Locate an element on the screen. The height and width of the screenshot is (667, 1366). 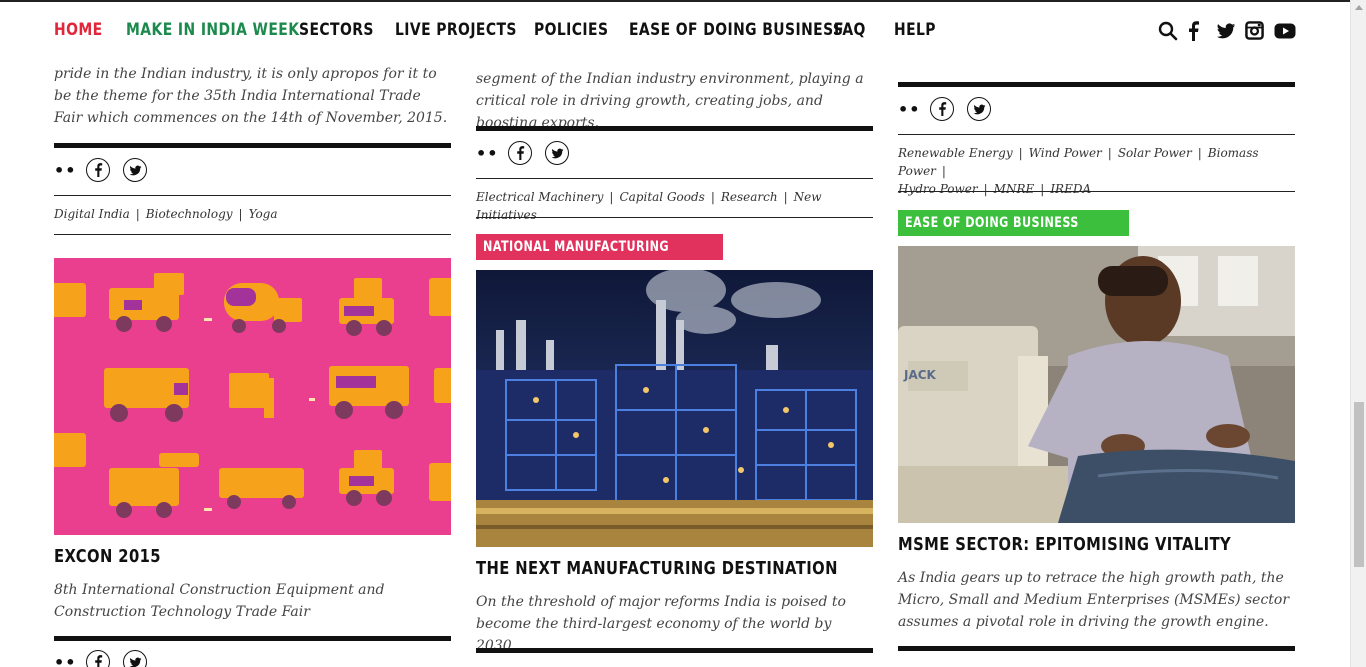
youtube-icon is located at coordinates (1285, 31).